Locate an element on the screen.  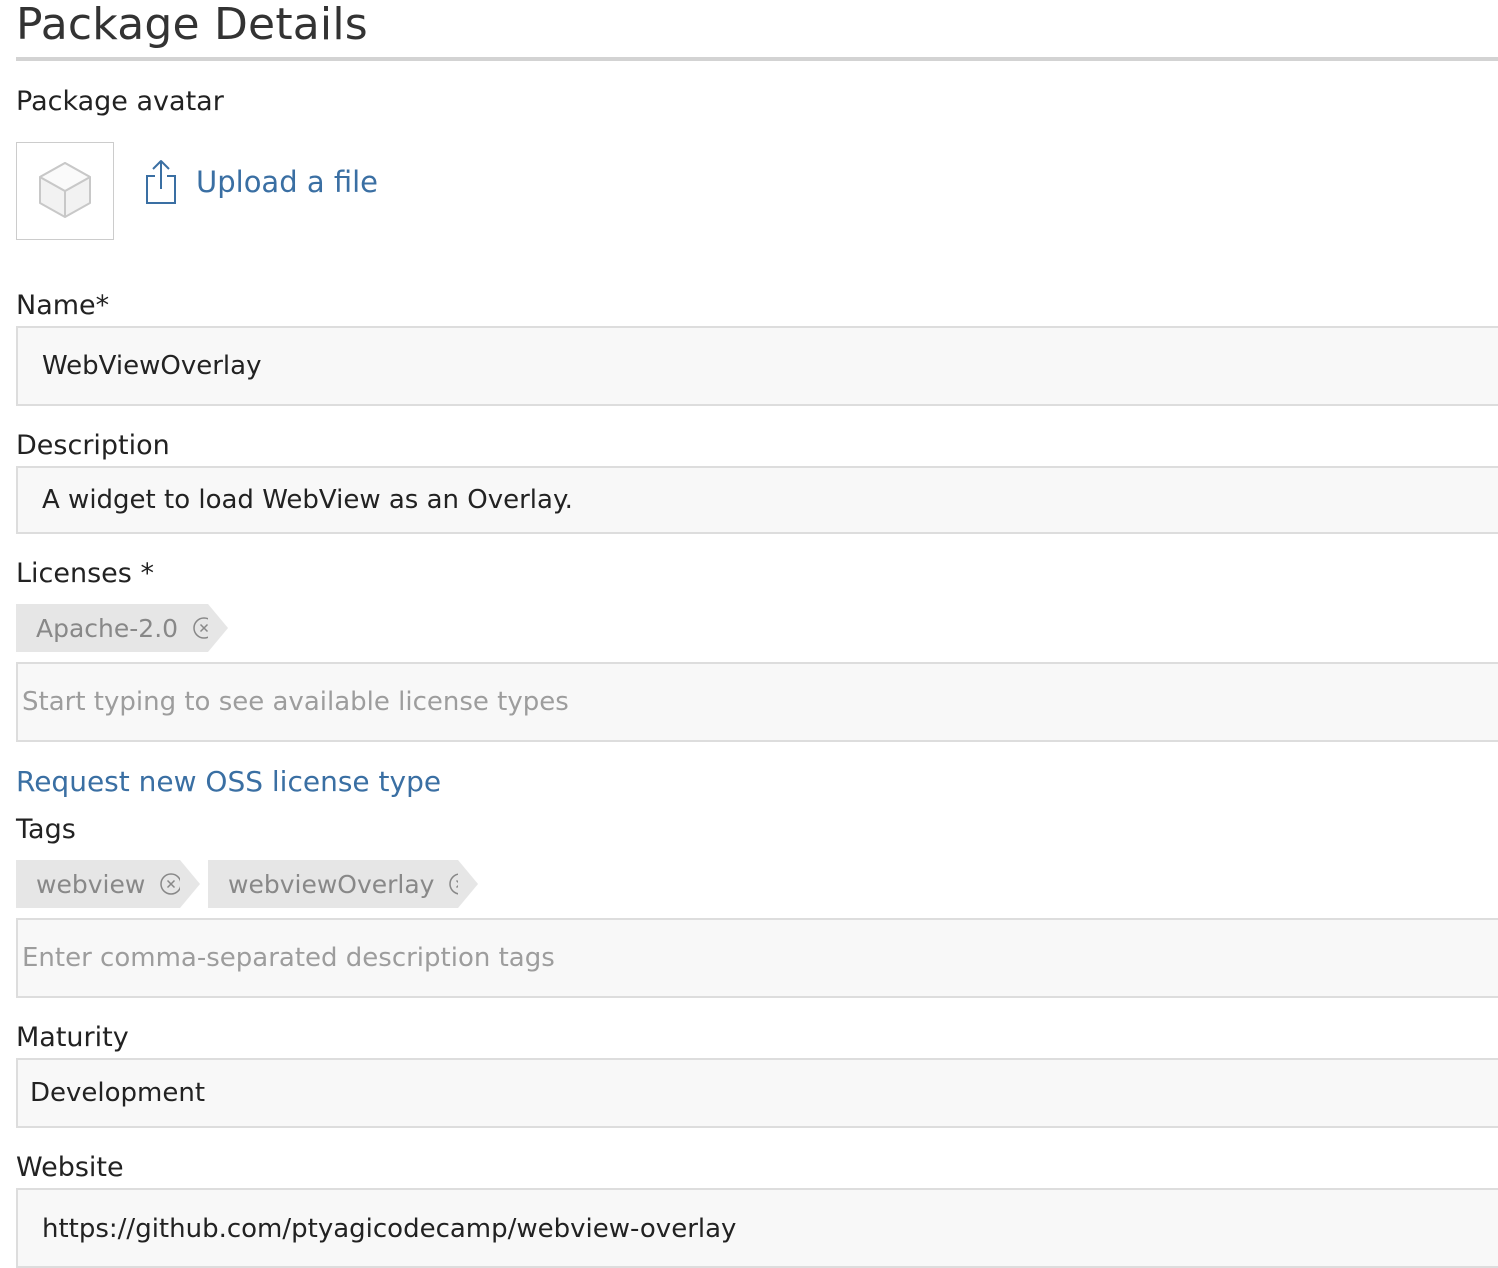
license-chip: Apache-2.0 is located at coordinates (122, 628).